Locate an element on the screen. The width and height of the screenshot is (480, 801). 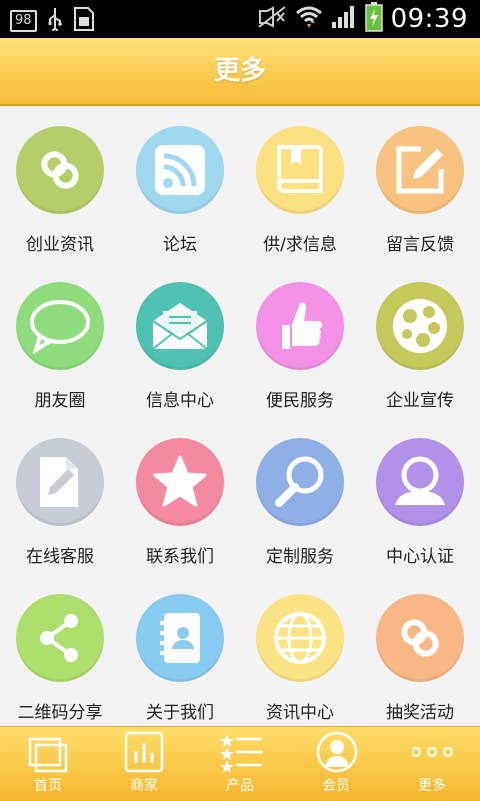
bottom-nav: 首页 商家 产品 会员 更多 is located at coordinates (240, 763).